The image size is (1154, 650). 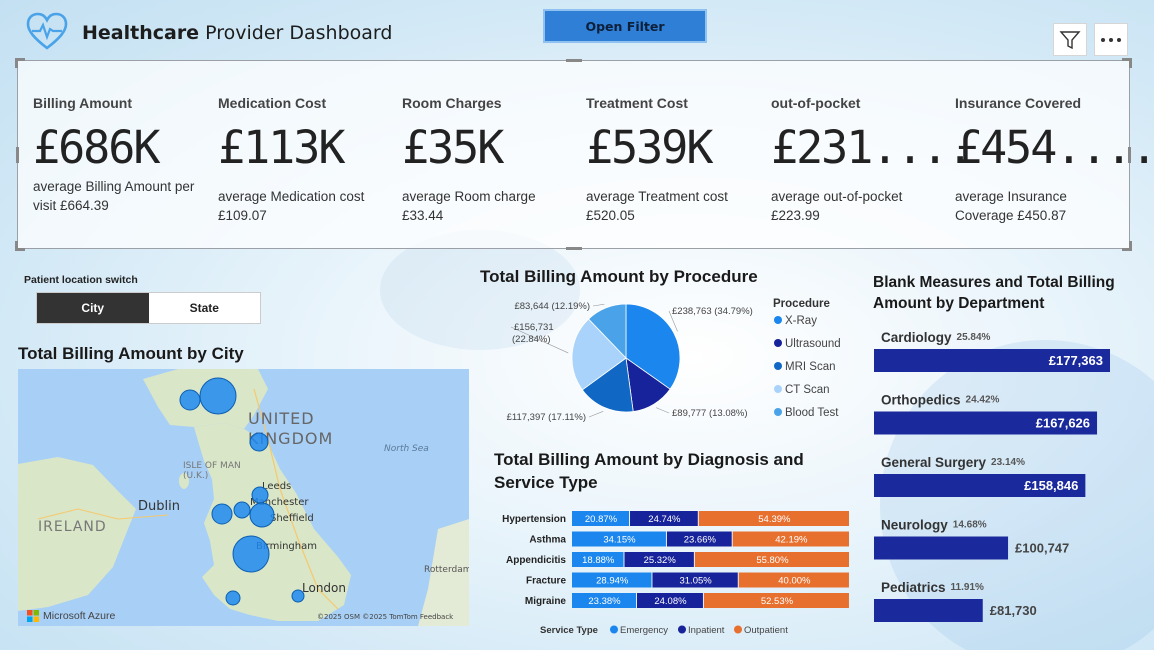 What do you see at coordinates (700, 540) in the screenshot?
I see `bar-data-label: 23.66%` at bounding box center [700, 540].